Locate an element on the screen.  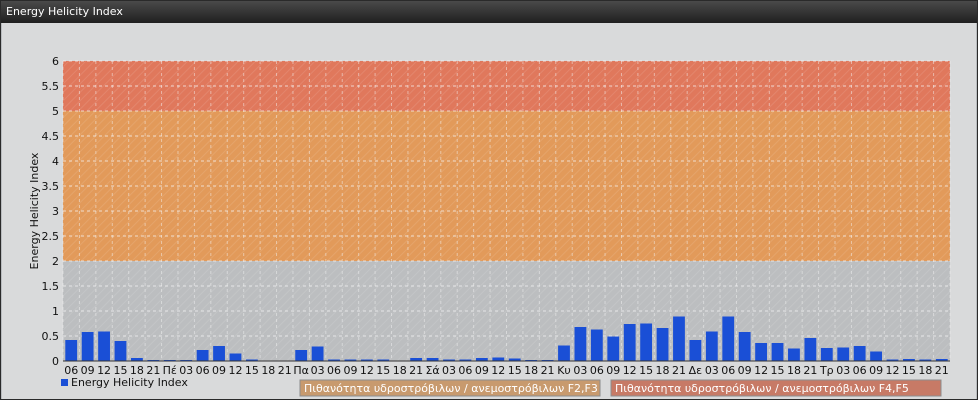
y-tick-label: 6 is located at coordinates (55, 61).